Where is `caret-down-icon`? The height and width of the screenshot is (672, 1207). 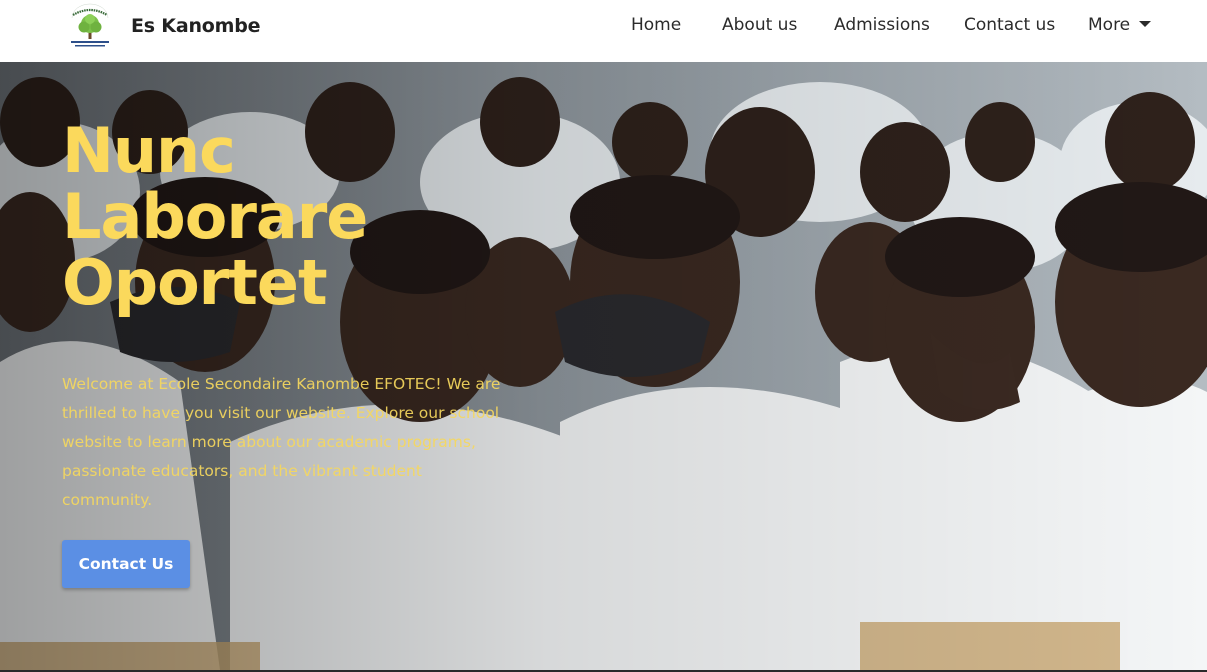
caret-down-icon is located at coordinates (1145, 24).